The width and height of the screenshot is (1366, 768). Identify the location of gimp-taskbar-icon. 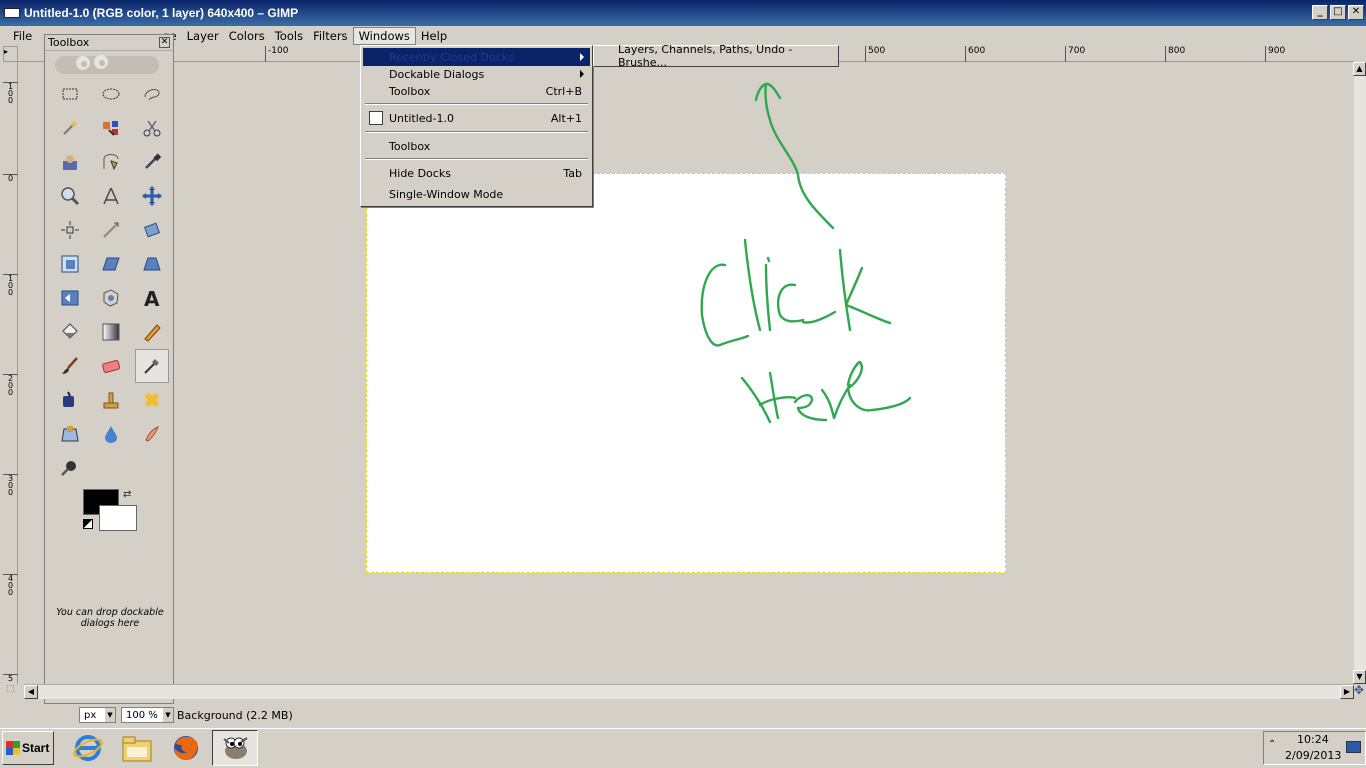
(235, 748).